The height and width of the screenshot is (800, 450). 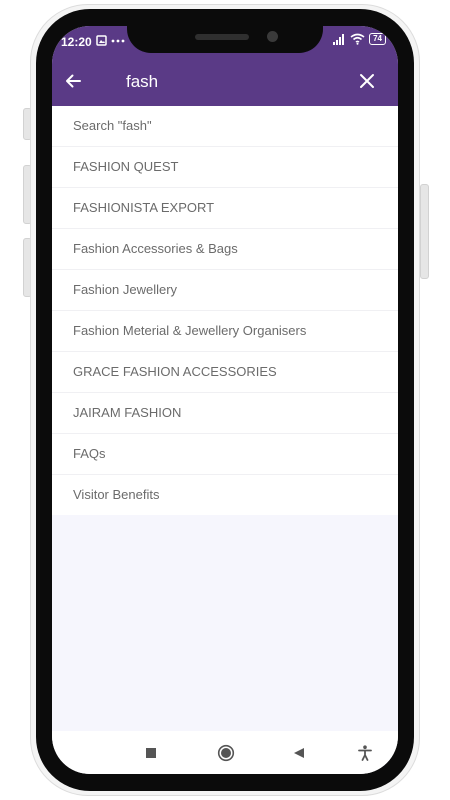 I want to click on notification-icons, so click(x=110, y=40).